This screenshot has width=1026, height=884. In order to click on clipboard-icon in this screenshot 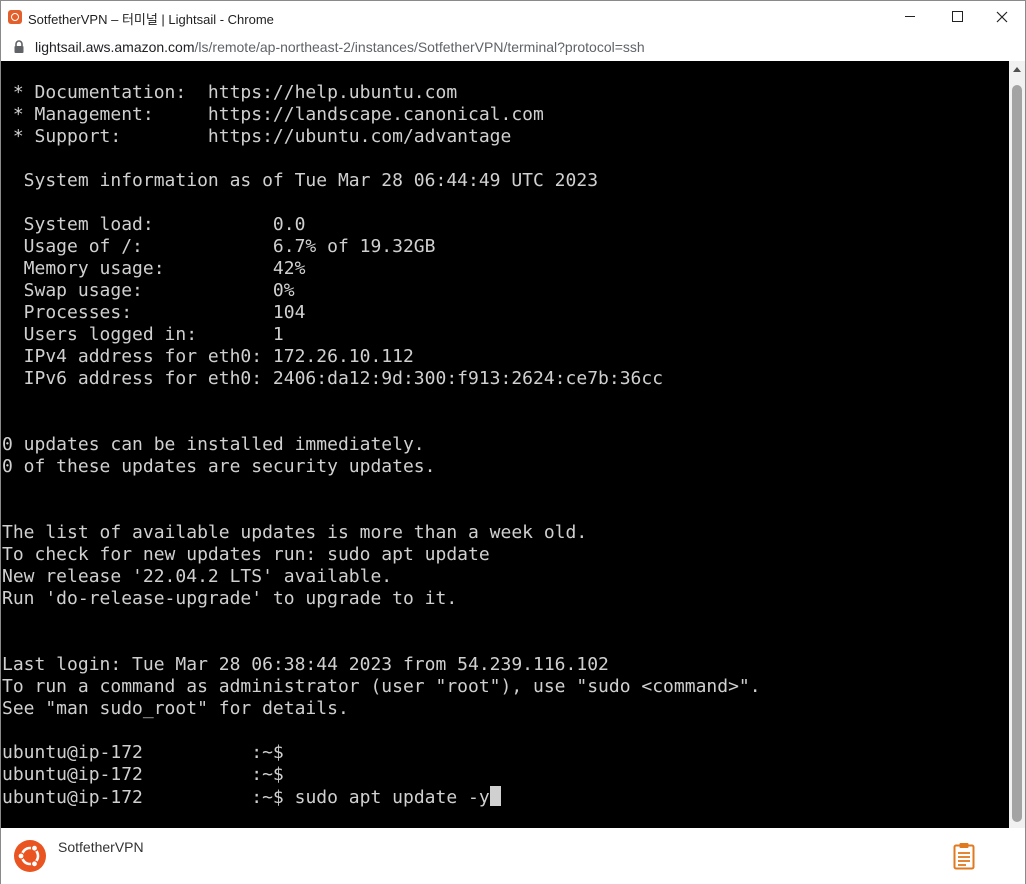, I will do `click(964, 856)`.